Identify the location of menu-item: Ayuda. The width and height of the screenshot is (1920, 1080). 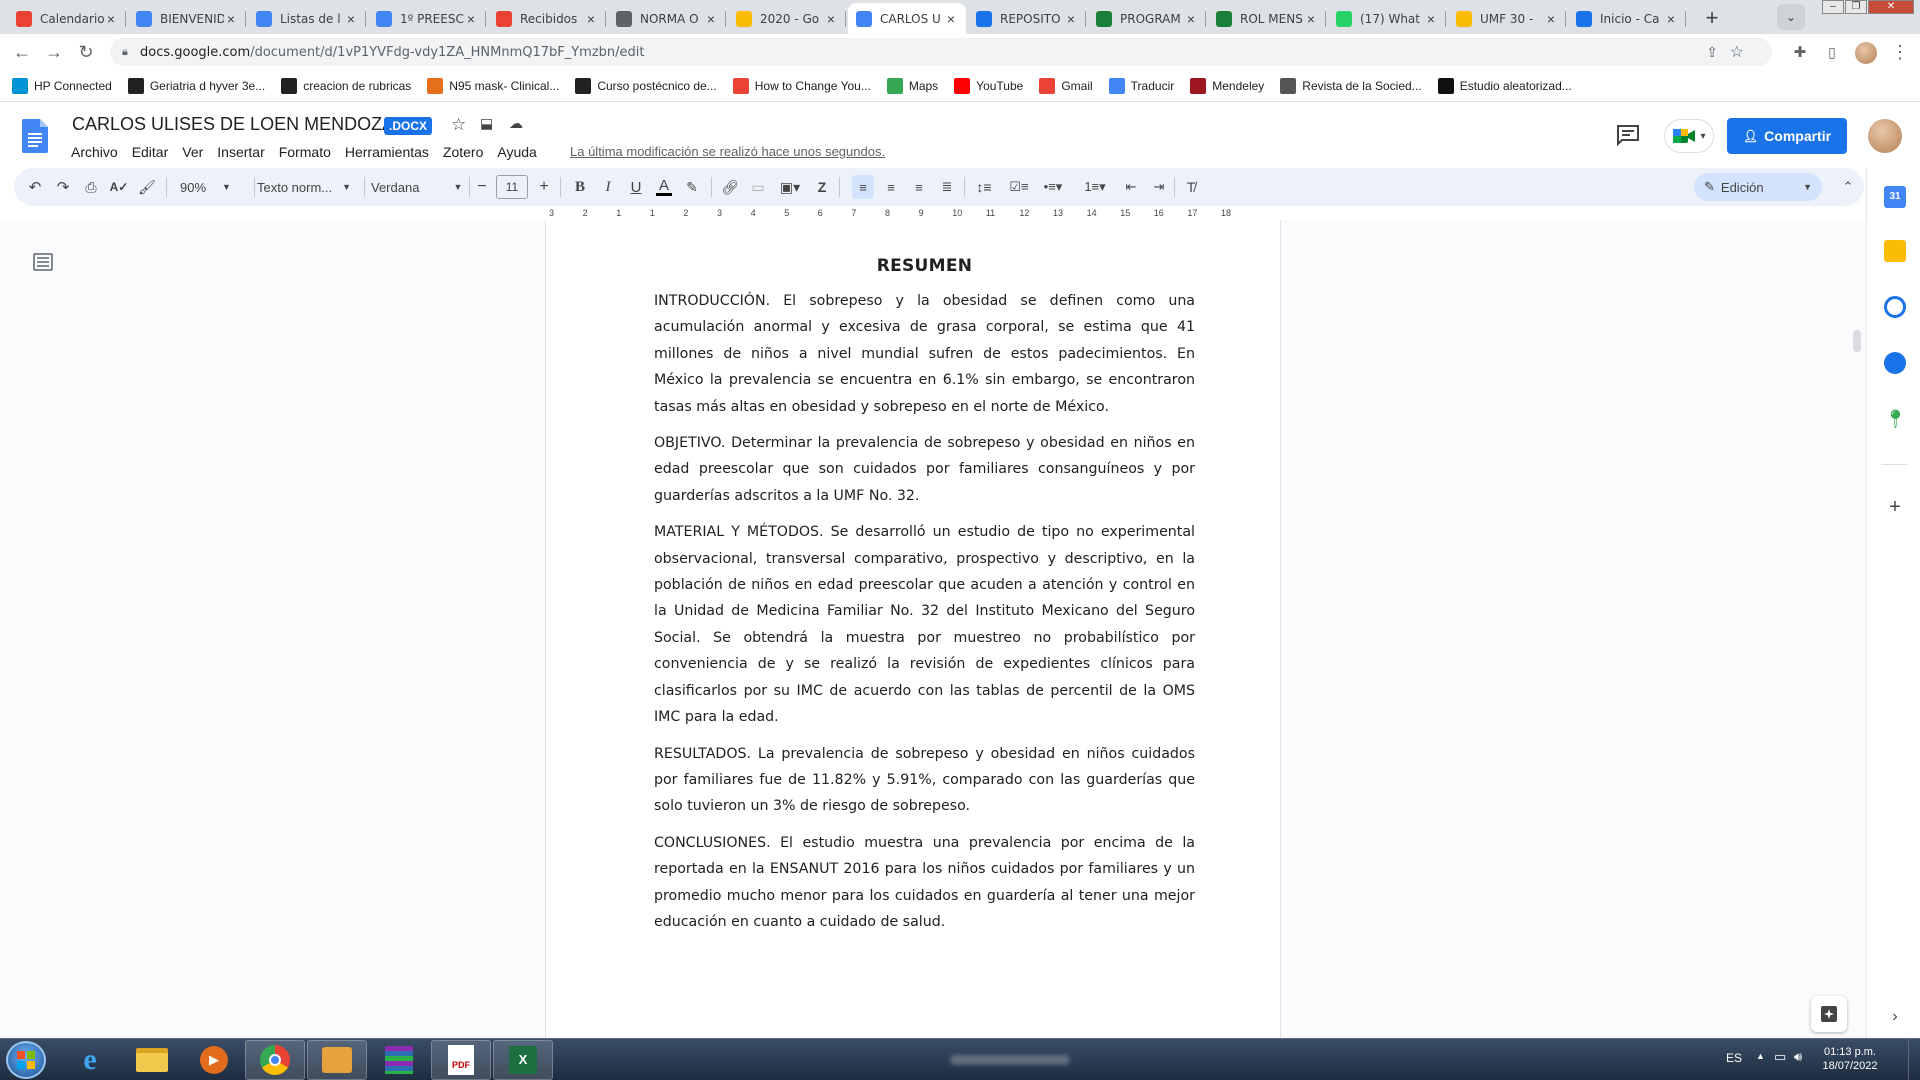
(516, 152).